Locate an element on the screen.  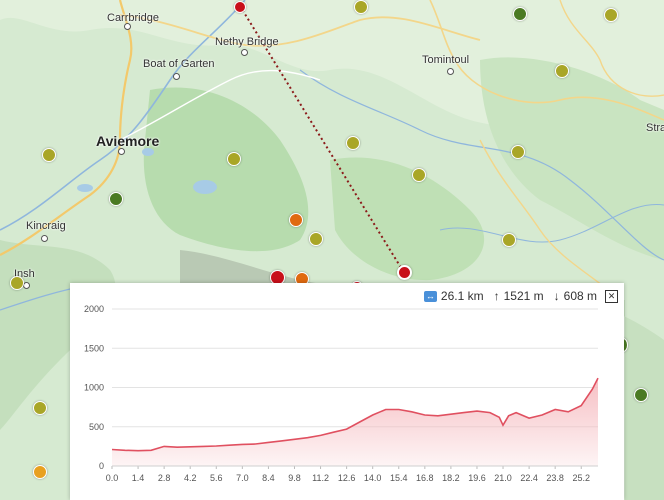
x-tick-label: 23.8 is located at coordinates (555, 478).